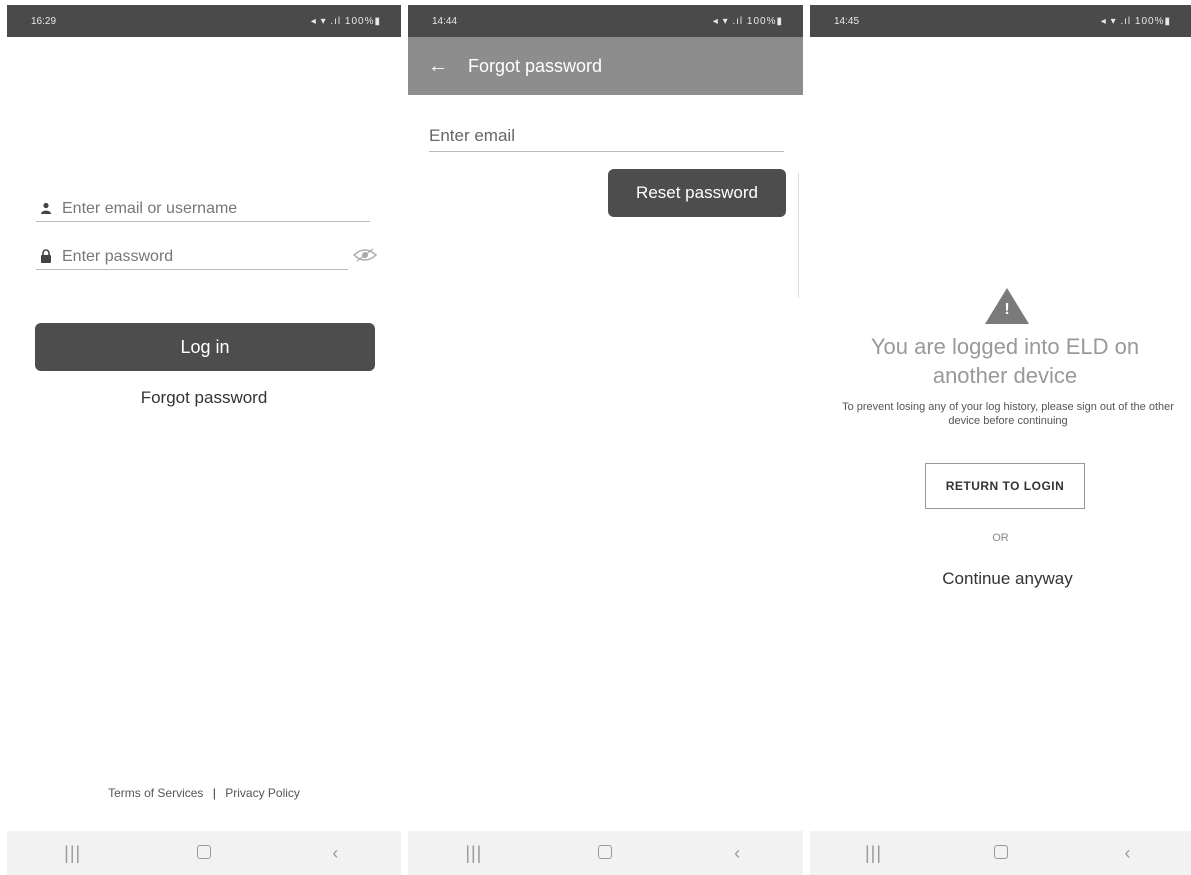  What do you see at coordinates (697, 193) in the screenshot?
I see `reset-password-button: Reset password` at bounding box center [697, 193].